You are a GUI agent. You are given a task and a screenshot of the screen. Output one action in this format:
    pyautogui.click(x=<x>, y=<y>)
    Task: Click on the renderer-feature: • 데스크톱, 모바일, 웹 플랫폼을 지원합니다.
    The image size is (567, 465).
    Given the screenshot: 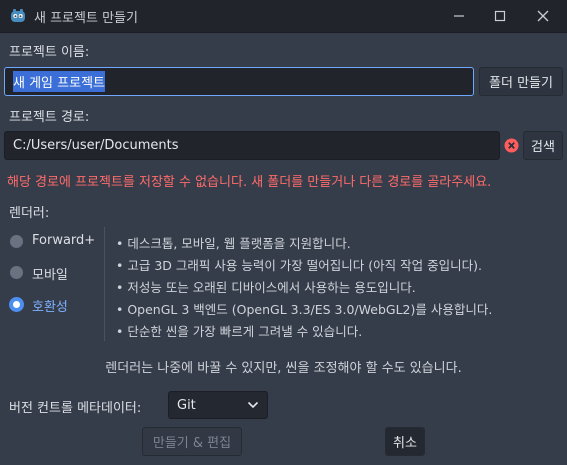 What is the action you would take?
    pyautogui.click(x=233, y=243)
    